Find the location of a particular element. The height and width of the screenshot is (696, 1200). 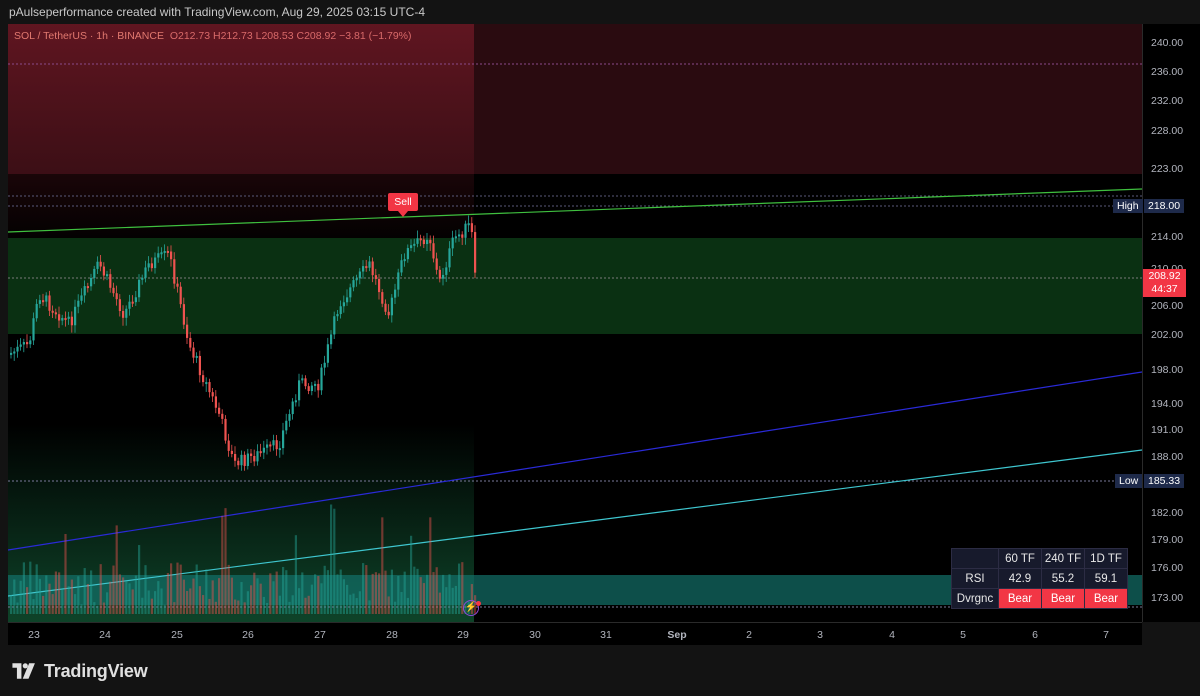

tf-header: 60 TF is located at coordinates (1020, 558).